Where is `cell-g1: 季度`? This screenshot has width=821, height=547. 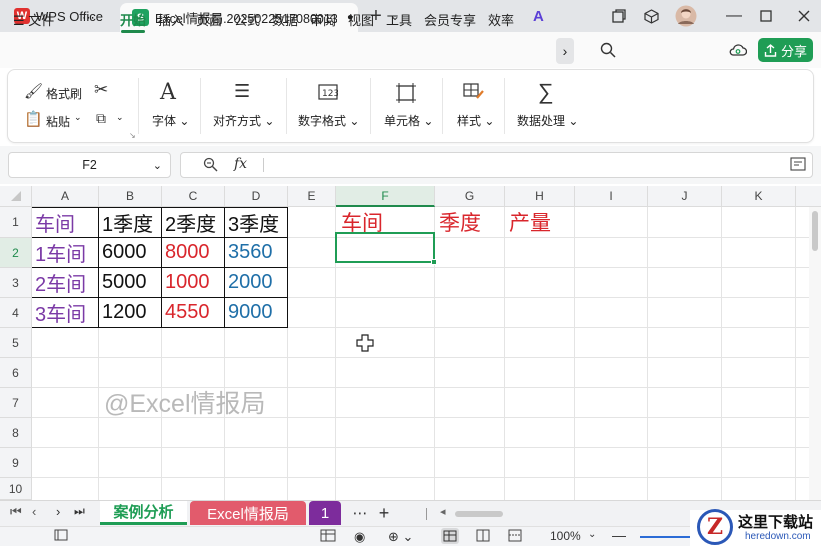 cell-g1: 季度 is located at coordinates (470, 222).